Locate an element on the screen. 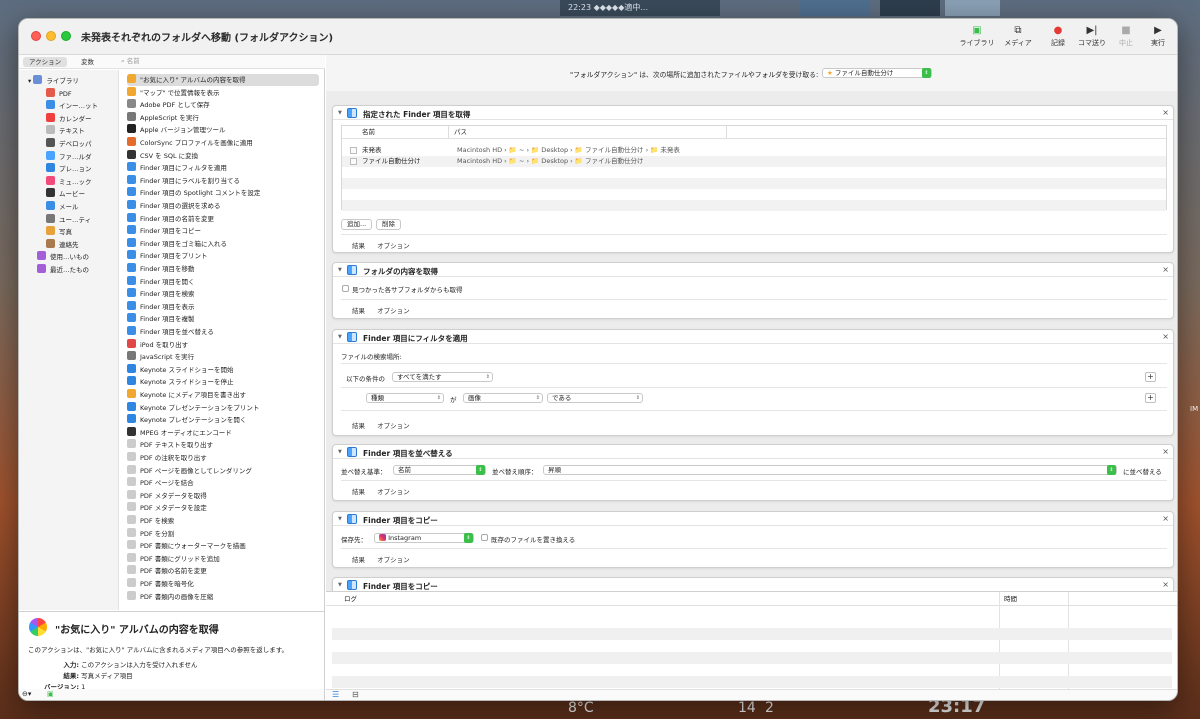 This screenshot has height=719, width=1200. action-list-item: Finder 項目の名前を変更 is located at coordinates (223, 218).